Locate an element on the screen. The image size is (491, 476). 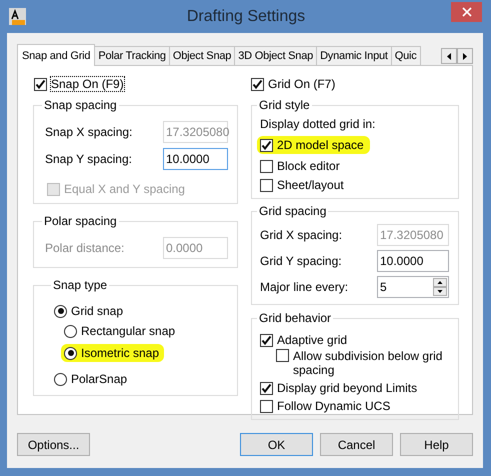
close-button is located at coordinates (466, 12).